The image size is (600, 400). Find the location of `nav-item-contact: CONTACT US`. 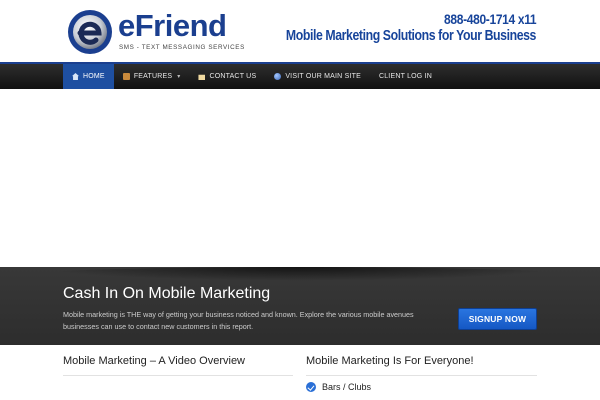

nav-item-contact: CONTACT US is located at coordinates (227, 76).